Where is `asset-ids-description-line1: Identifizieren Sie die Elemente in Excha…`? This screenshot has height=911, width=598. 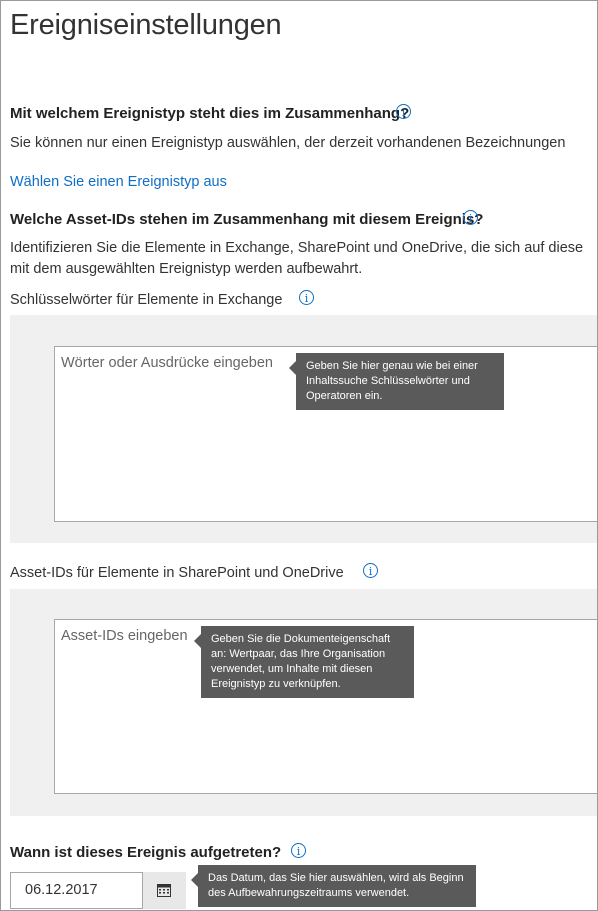
asset-ids-description-line1: Identifizieren Sie die Elemente in Excha… is located at coordinates (297, 248).